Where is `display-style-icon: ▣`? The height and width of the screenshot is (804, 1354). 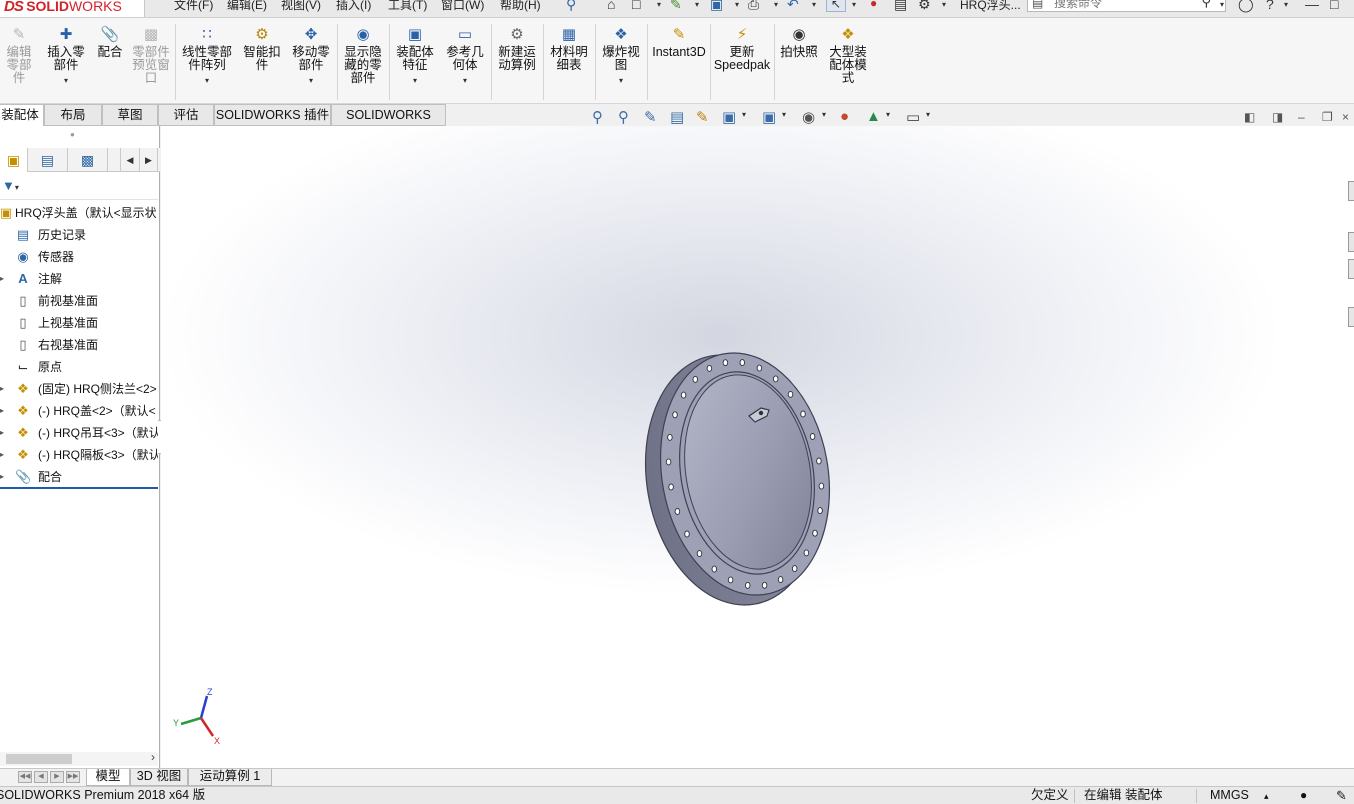 display-style-icon: ▣ is located at coordinates (769, 117).